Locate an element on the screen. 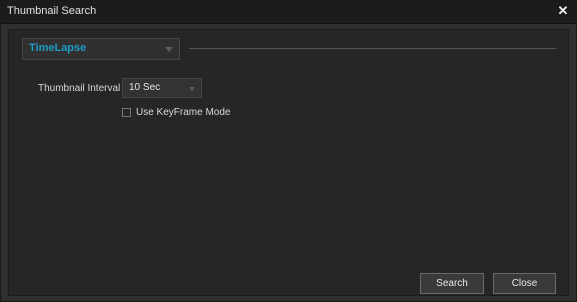 This screenshot has height=302, width=577. search-button: Search is located at coordinates (452, 283).